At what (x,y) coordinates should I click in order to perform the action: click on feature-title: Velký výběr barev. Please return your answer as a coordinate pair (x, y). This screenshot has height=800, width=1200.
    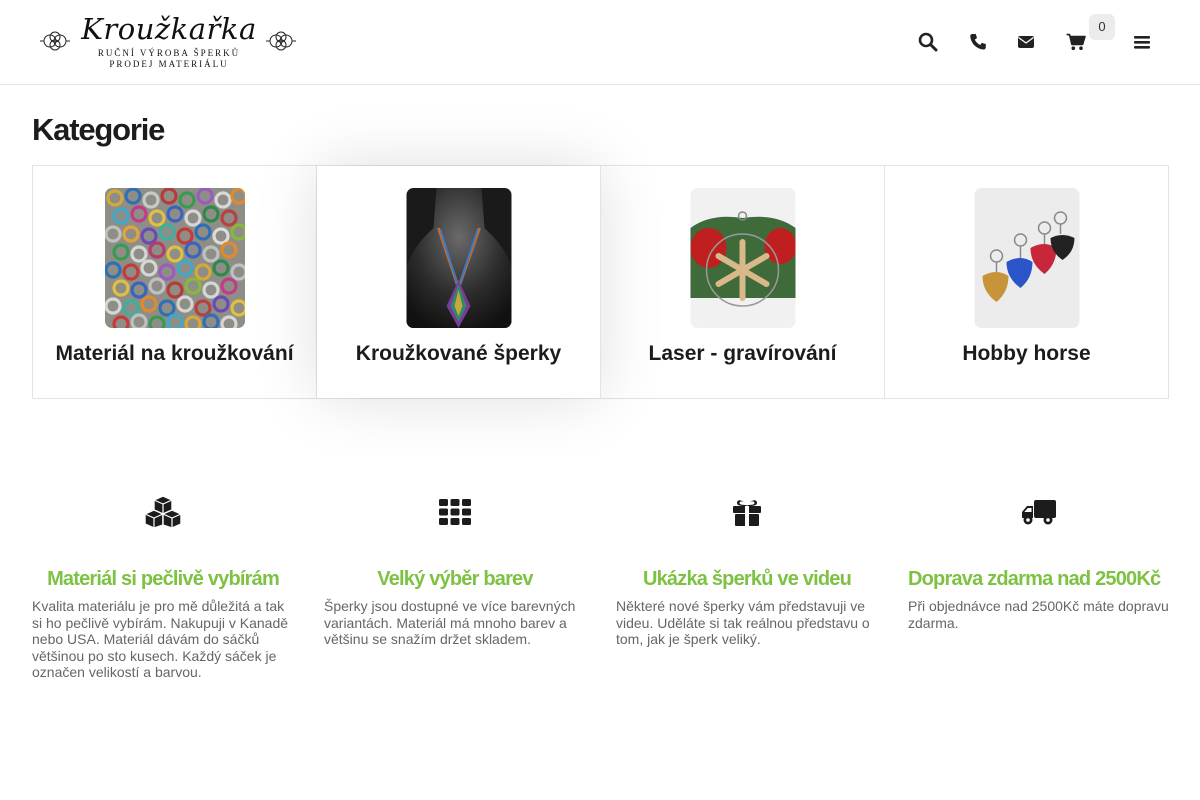
    Looking at the image, I should click on (455, 579).